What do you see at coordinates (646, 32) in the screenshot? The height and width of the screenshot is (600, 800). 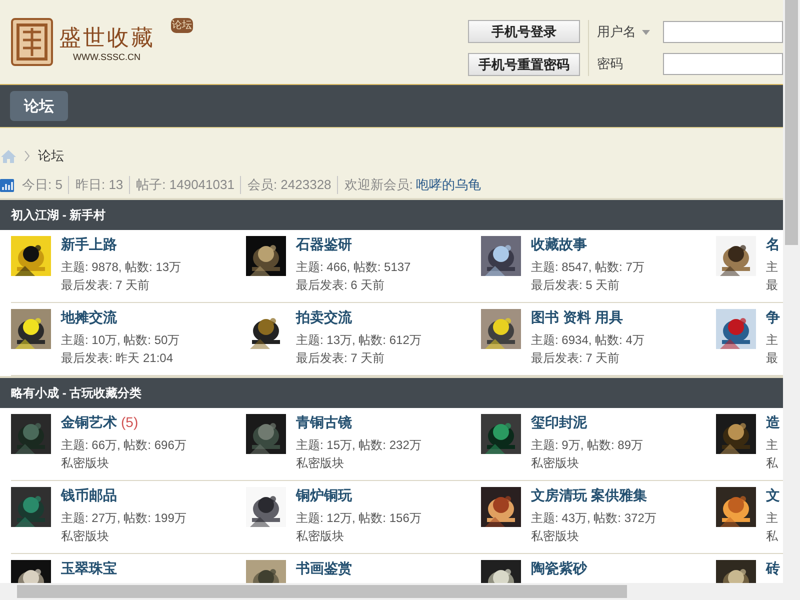 I see `caret-icon` at bounding box center [646, 32].